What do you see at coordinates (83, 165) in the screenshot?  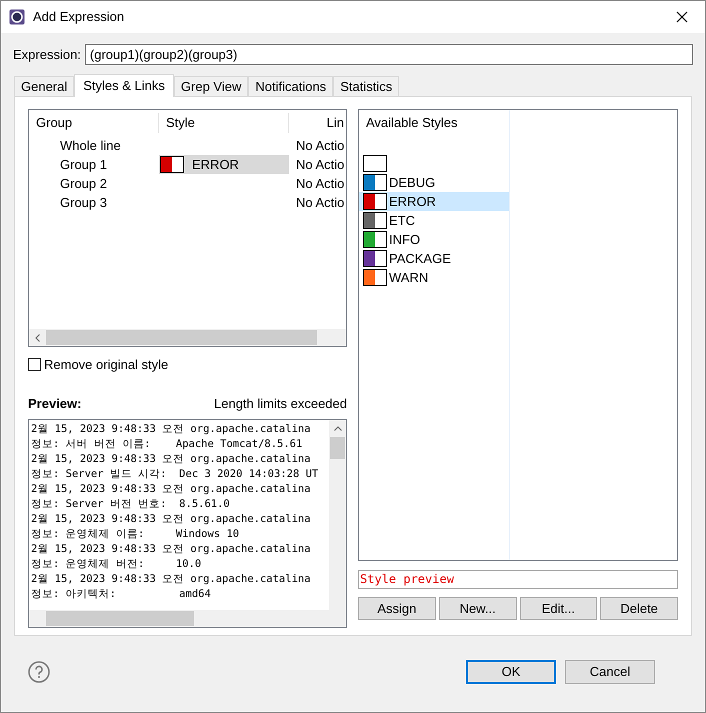 I see `table-cell-text: Group 1` at bounding box center [83, 165].